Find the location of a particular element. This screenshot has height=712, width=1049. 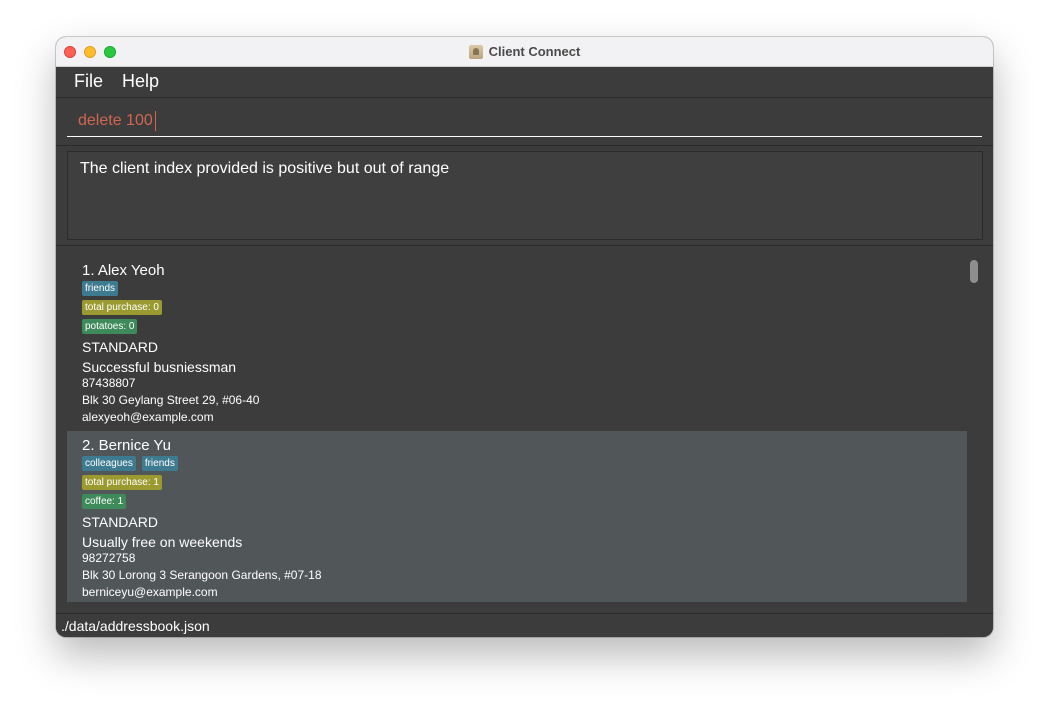

client-phone: 98272758 is located at coordinates (109, 558).